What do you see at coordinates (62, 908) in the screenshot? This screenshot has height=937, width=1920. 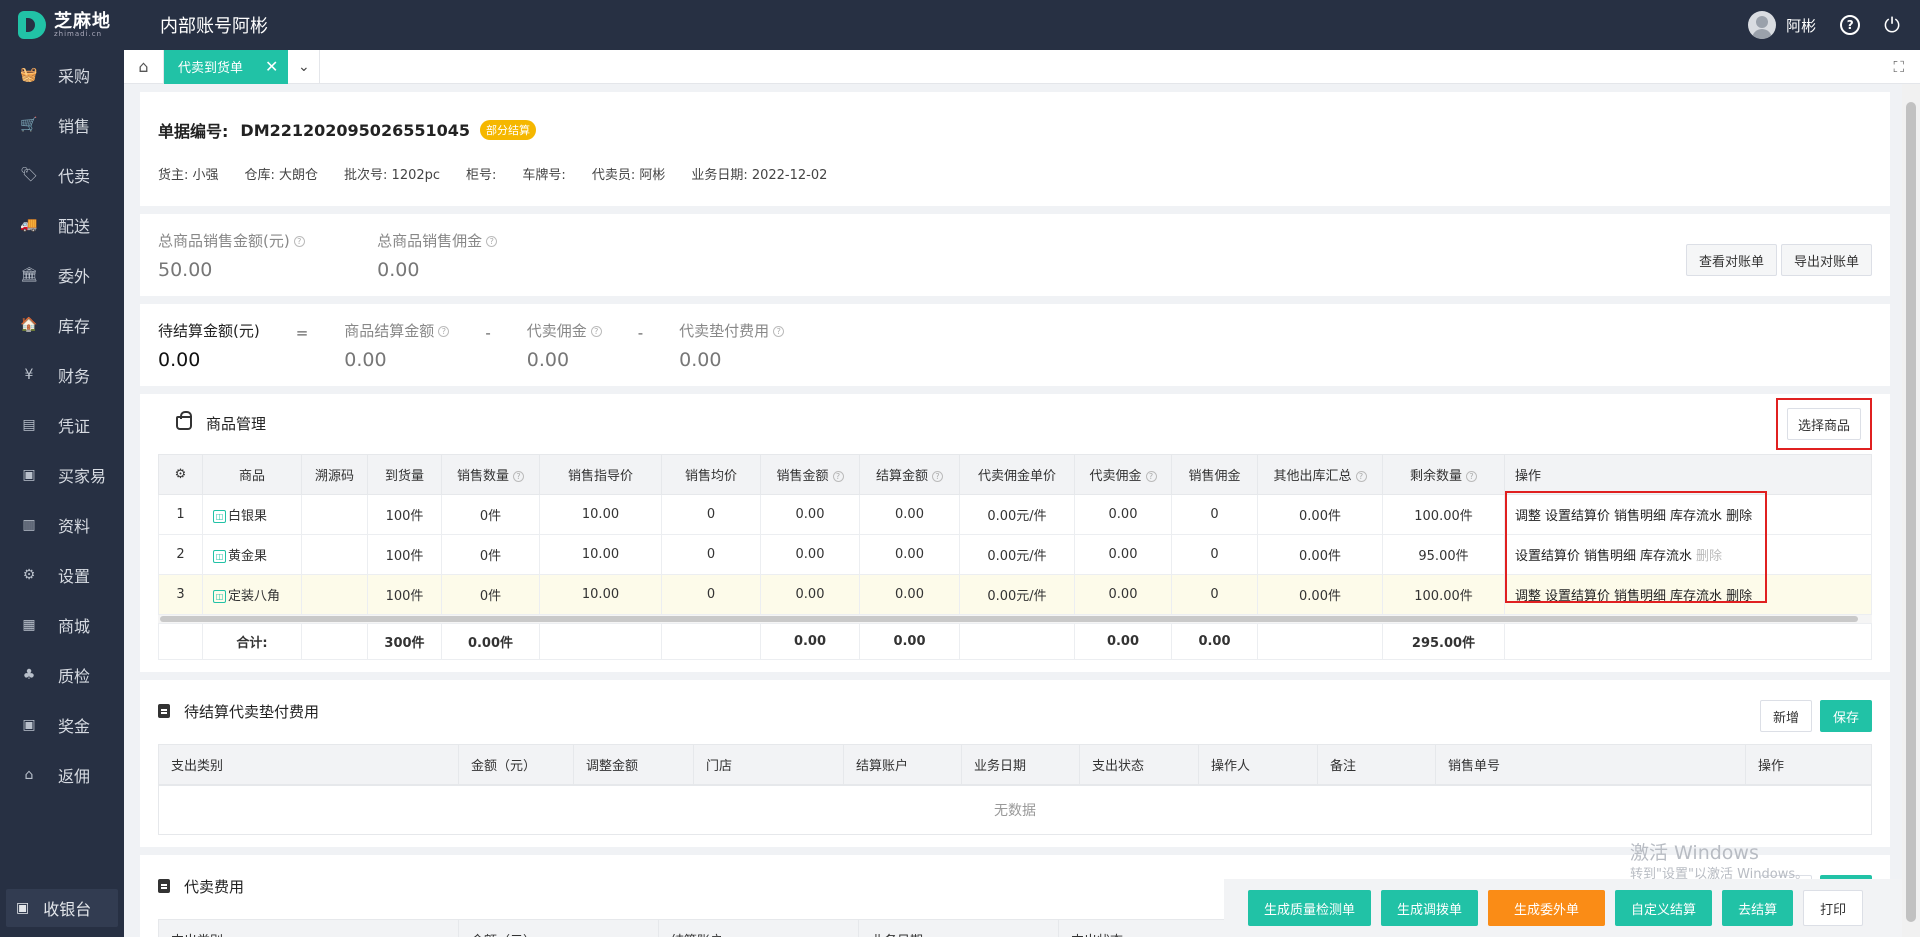 I see `cashier-button: ▣ 收银台` at bounding box center [62, 908].